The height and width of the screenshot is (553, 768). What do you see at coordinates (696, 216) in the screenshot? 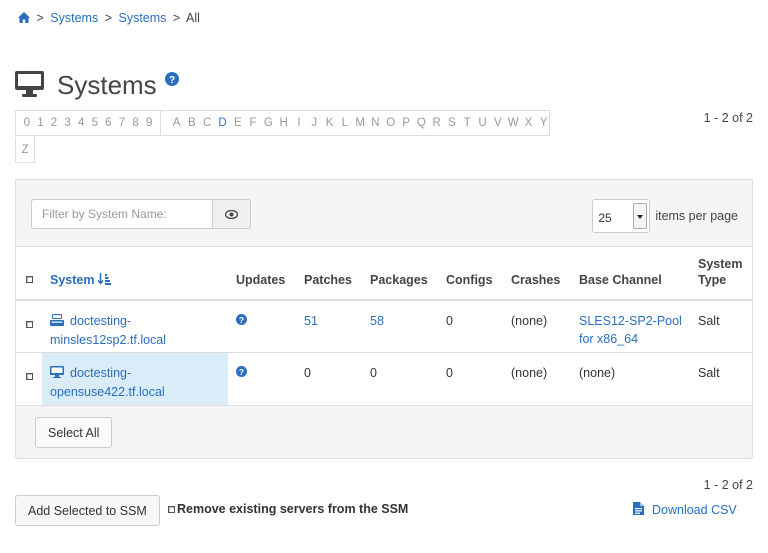
I see `per-page-label: items per page` at bounding box center [696, 216].